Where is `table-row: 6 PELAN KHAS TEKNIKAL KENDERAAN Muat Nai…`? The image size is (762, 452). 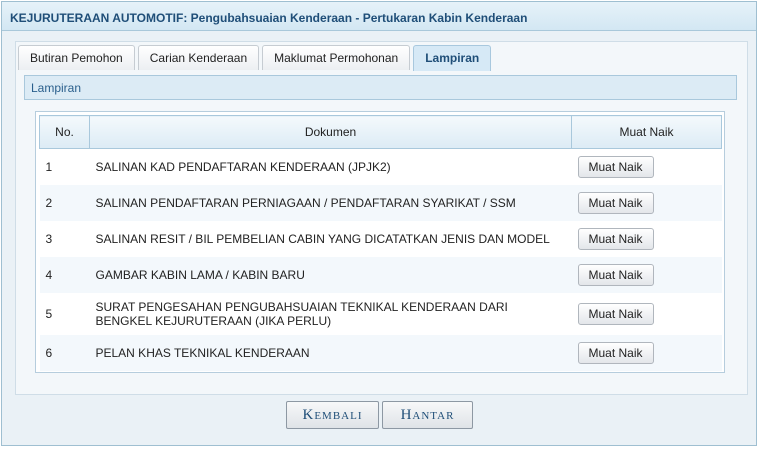
table-row: 6 PELAN KHAS TEKNIKAL KENDERAAN Muat Nai… is located at coordinates (380, 352).